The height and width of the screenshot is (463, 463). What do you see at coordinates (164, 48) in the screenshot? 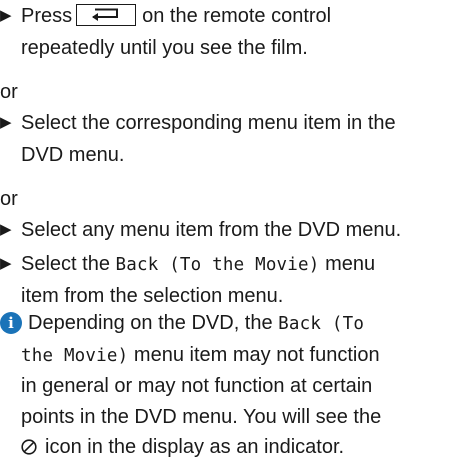
I see `step-1-line-2: repeatedly until you see the film.` at bounding box center [164, 48].